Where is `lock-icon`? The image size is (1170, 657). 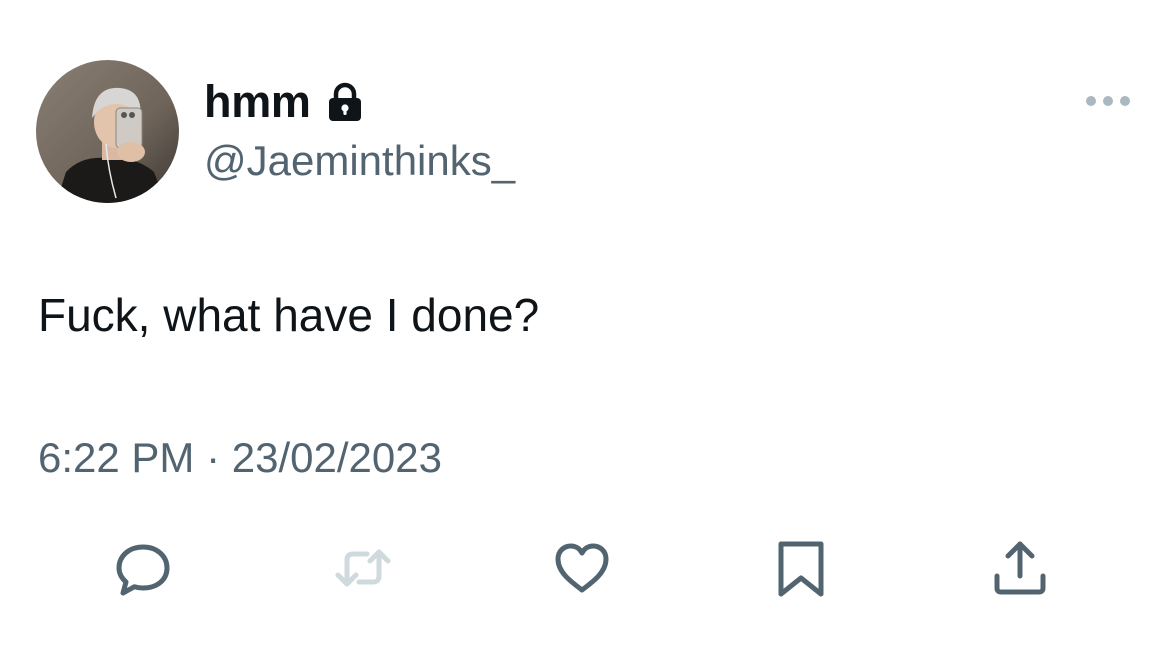 lock-icon is located at coordinates (344, 101).